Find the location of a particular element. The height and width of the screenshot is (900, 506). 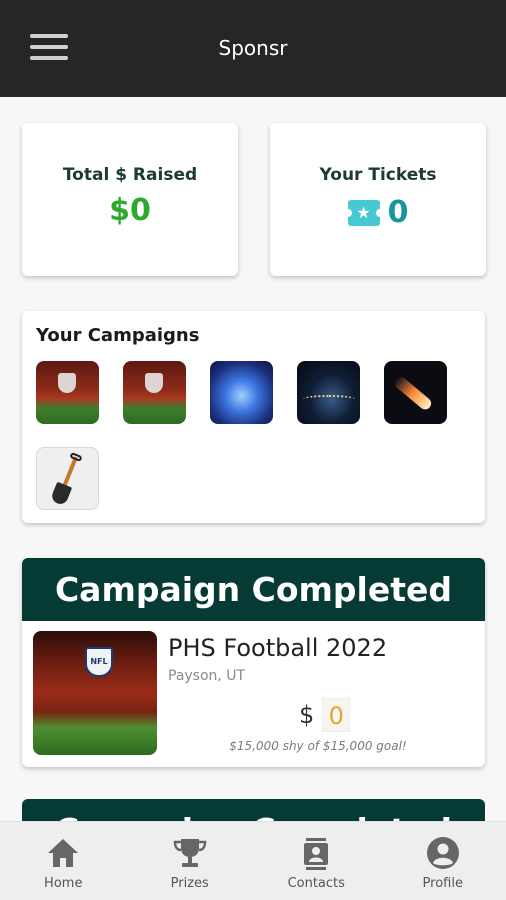

campaign-name: PHS Football 2022 is located at coordinates (278, 648).